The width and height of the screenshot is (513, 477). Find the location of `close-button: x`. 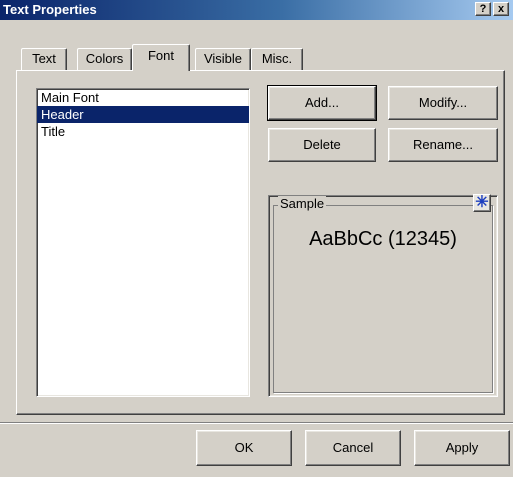

close-button: x is located at coordinates (501, 9).